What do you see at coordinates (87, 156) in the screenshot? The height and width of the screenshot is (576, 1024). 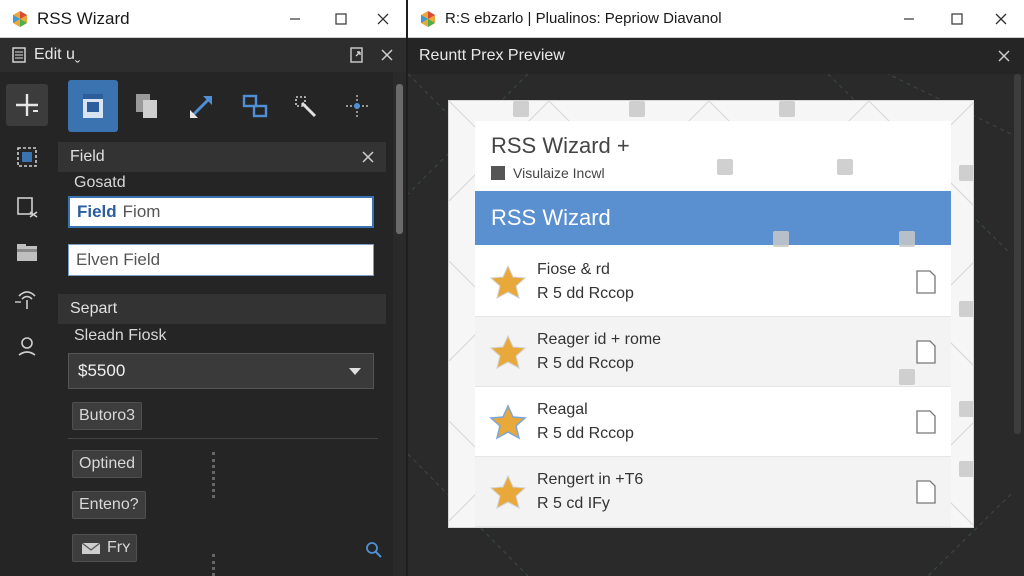 I see `field-section-title: Field` at bounding box center [87, 156].